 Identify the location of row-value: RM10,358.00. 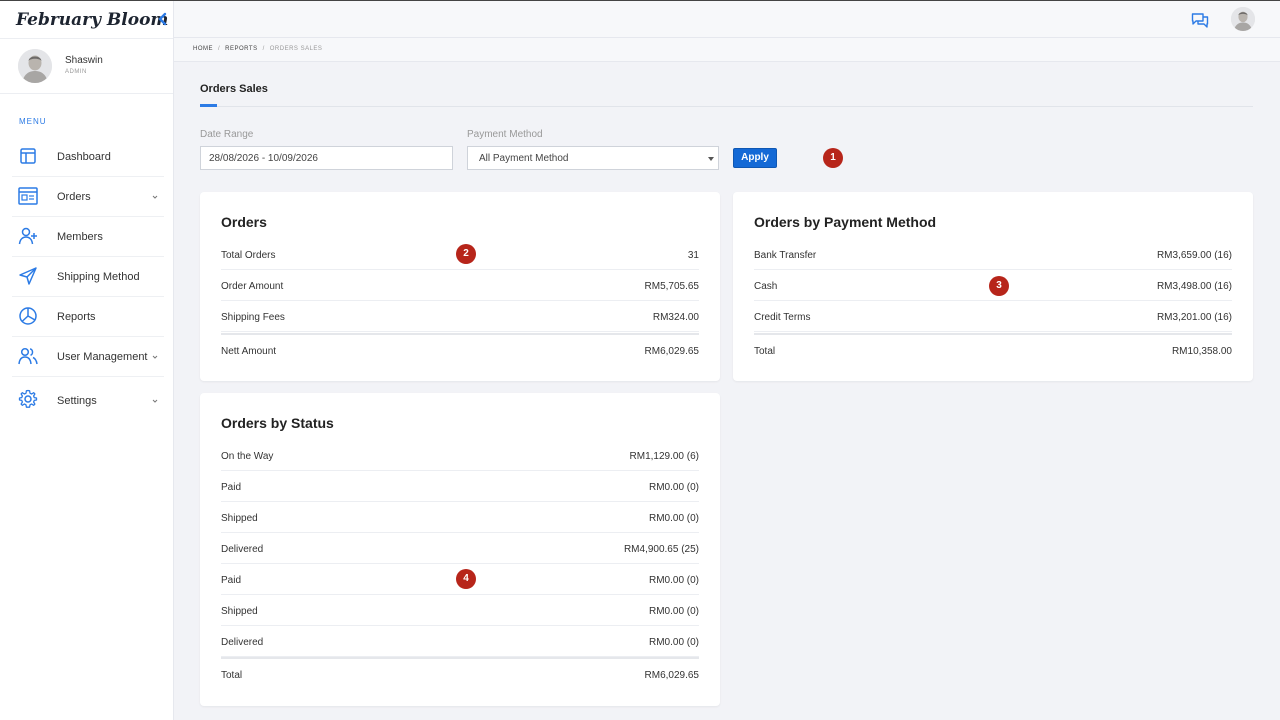
(1201, 351).